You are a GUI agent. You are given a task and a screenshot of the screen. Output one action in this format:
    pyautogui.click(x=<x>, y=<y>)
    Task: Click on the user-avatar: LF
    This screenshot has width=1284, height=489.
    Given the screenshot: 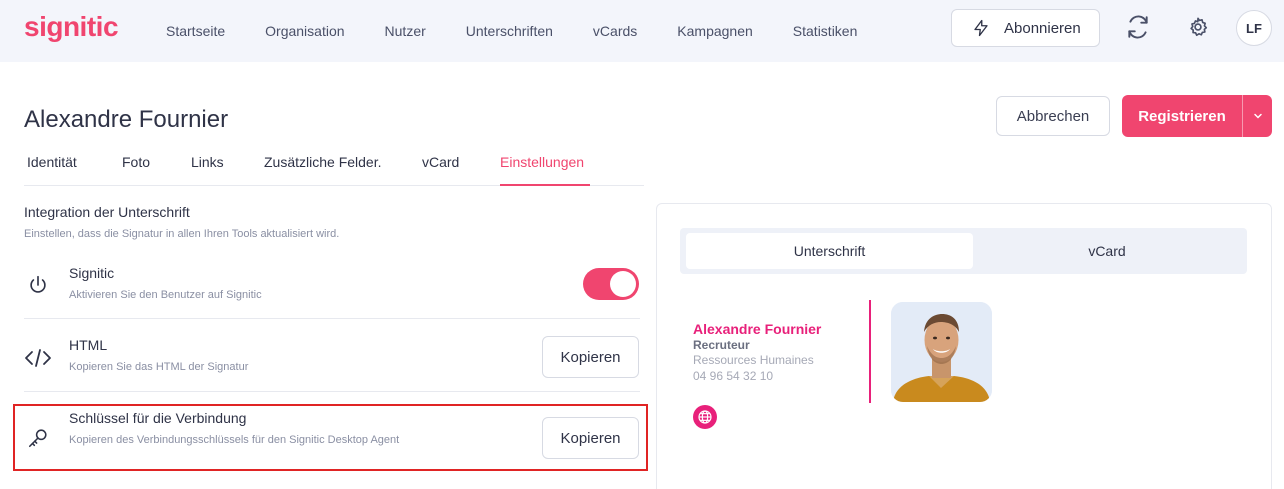 What is the action you would take?
    pyautogui.click(x=1254, y=28)
    